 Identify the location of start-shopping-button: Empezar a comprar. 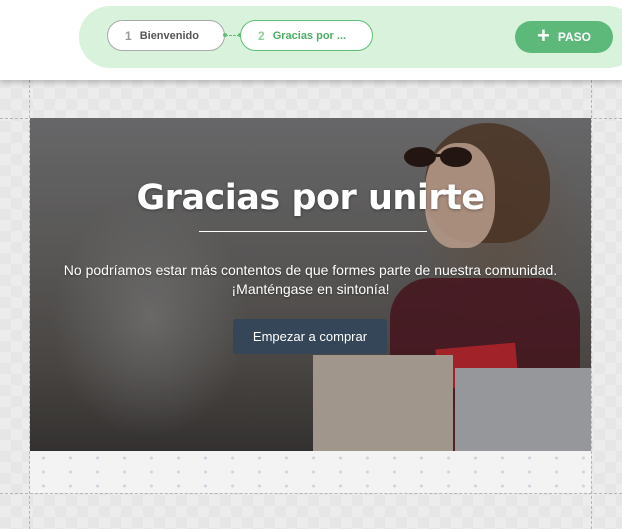
(310, 336).